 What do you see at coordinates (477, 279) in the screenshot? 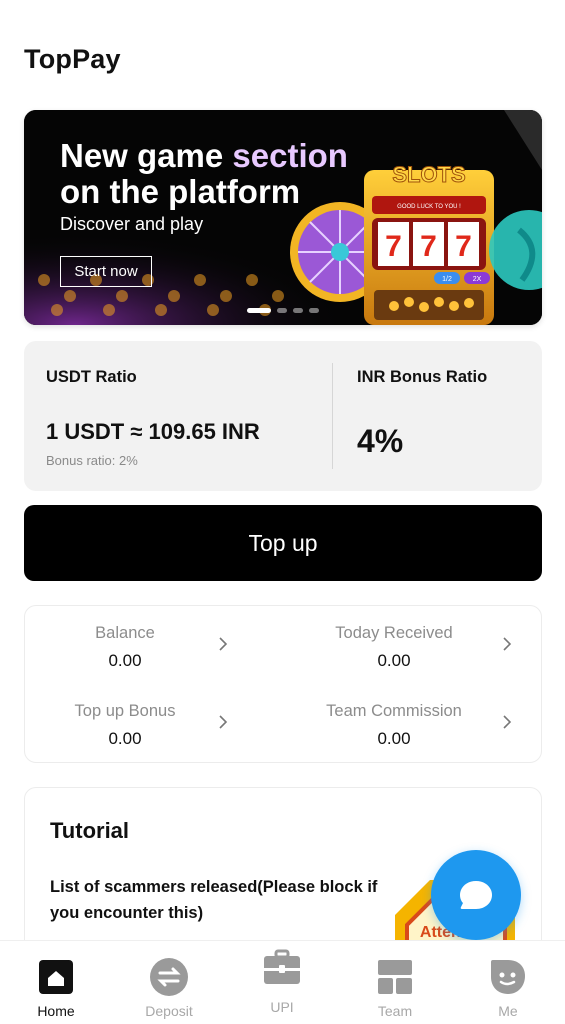
I see `svg-text: 2X` at bounding box center [477, 279].